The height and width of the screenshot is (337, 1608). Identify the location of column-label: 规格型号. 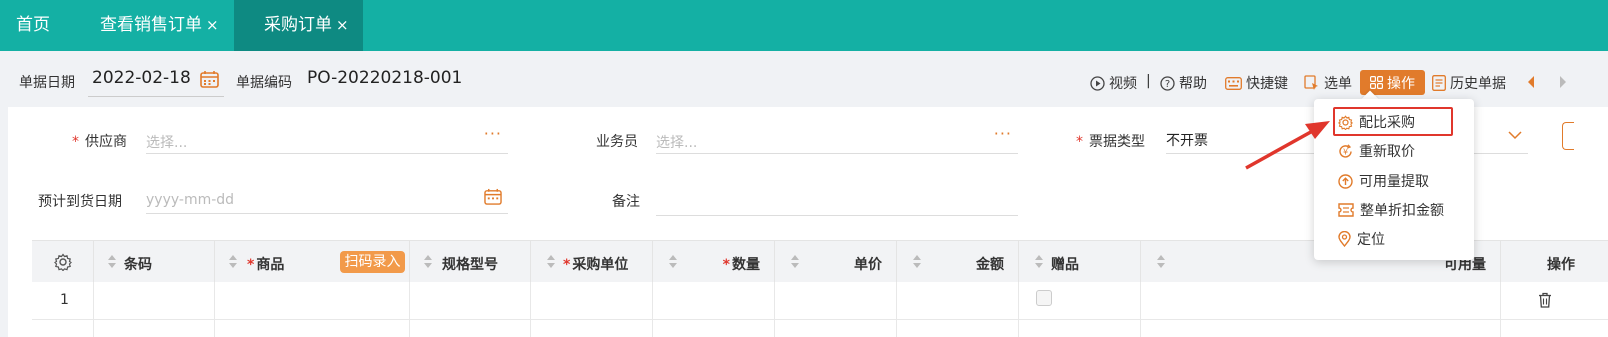
(470, 265).